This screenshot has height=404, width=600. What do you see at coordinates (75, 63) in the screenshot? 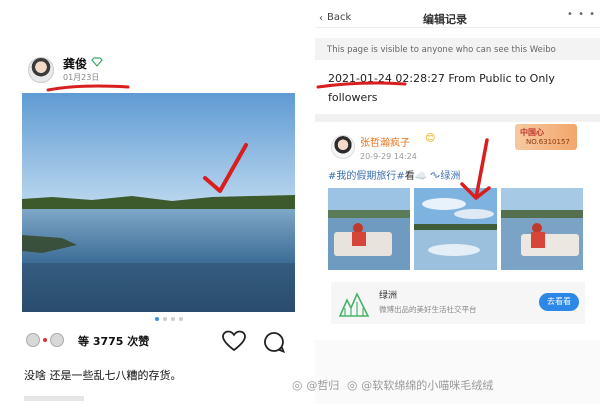
I see `author-username: 龚俊` at bounding box center [75, 63].